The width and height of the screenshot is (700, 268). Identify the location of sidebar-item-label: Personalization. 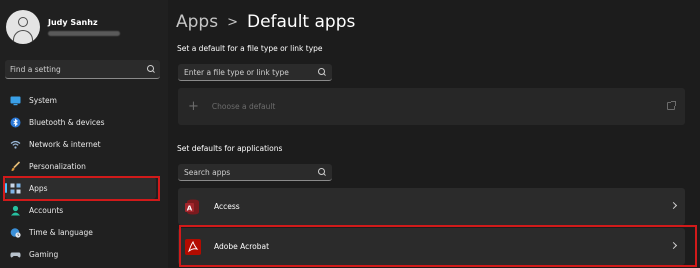
(57, 166).